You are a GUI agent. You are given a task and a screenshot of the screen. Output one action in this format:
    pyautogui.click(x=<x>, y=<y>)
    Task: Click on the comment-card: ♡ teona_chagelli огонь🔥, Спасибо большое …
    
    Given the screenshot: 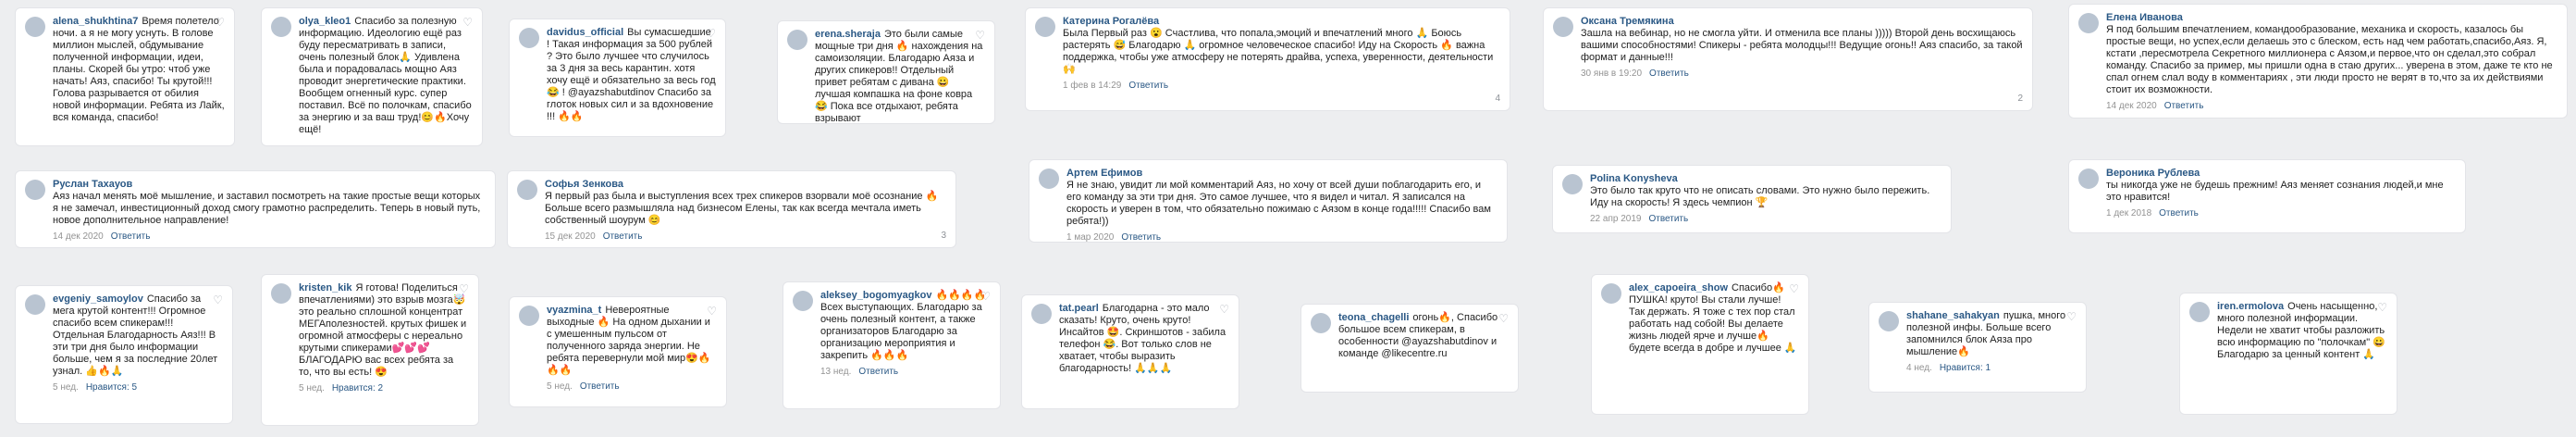 What is the action you would take?
    pyautogui.click(x=1409, y=348)
    